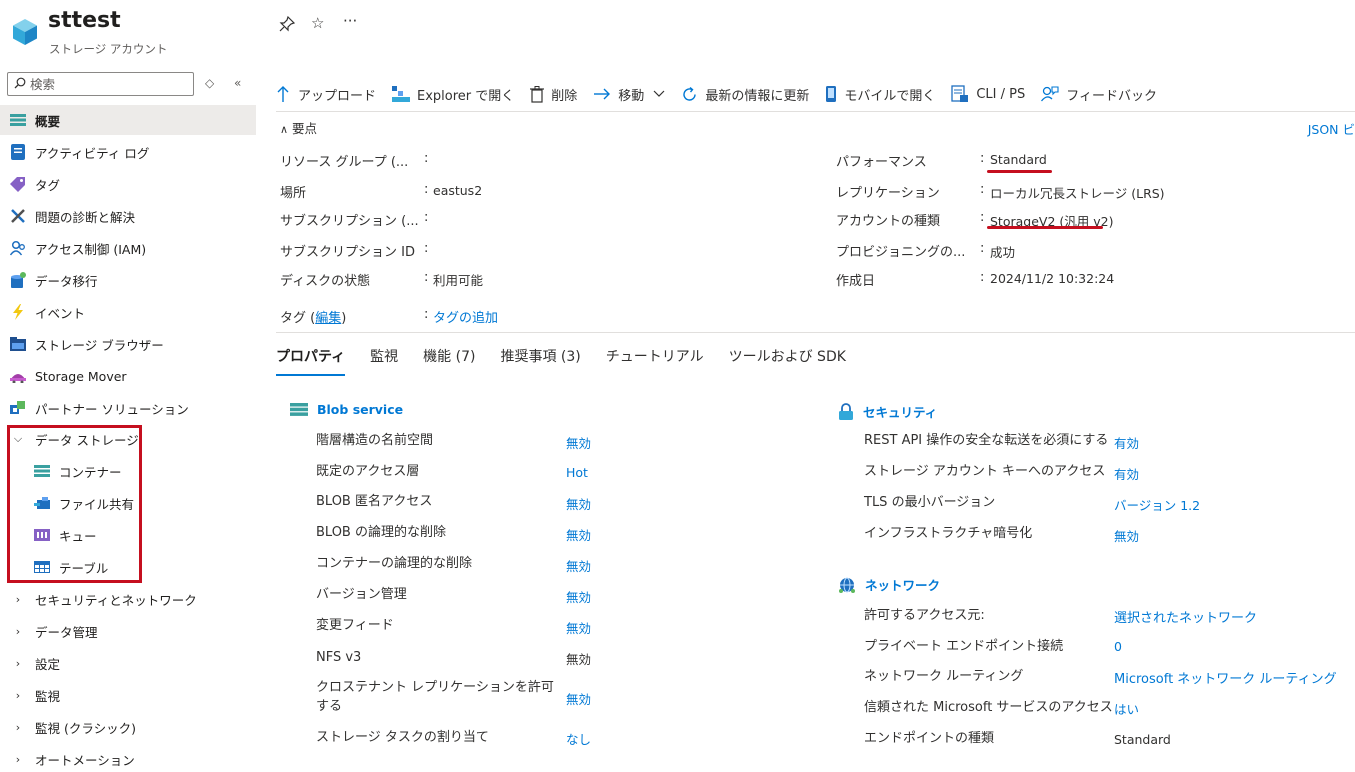 Image resolution: width=1355 pixels, height=772 pixels. I want to click on subscription-id-label: サブスクリプション ID, so click(347, 252).